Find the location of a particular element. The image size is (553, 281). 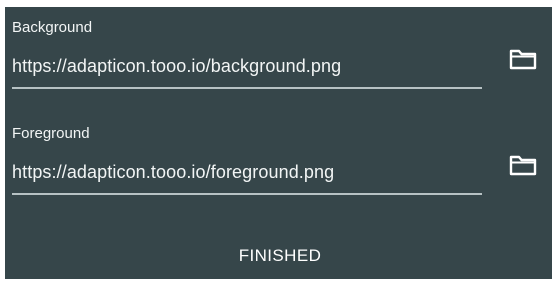

foreground-browse-button is located at coordinates (523, 165).